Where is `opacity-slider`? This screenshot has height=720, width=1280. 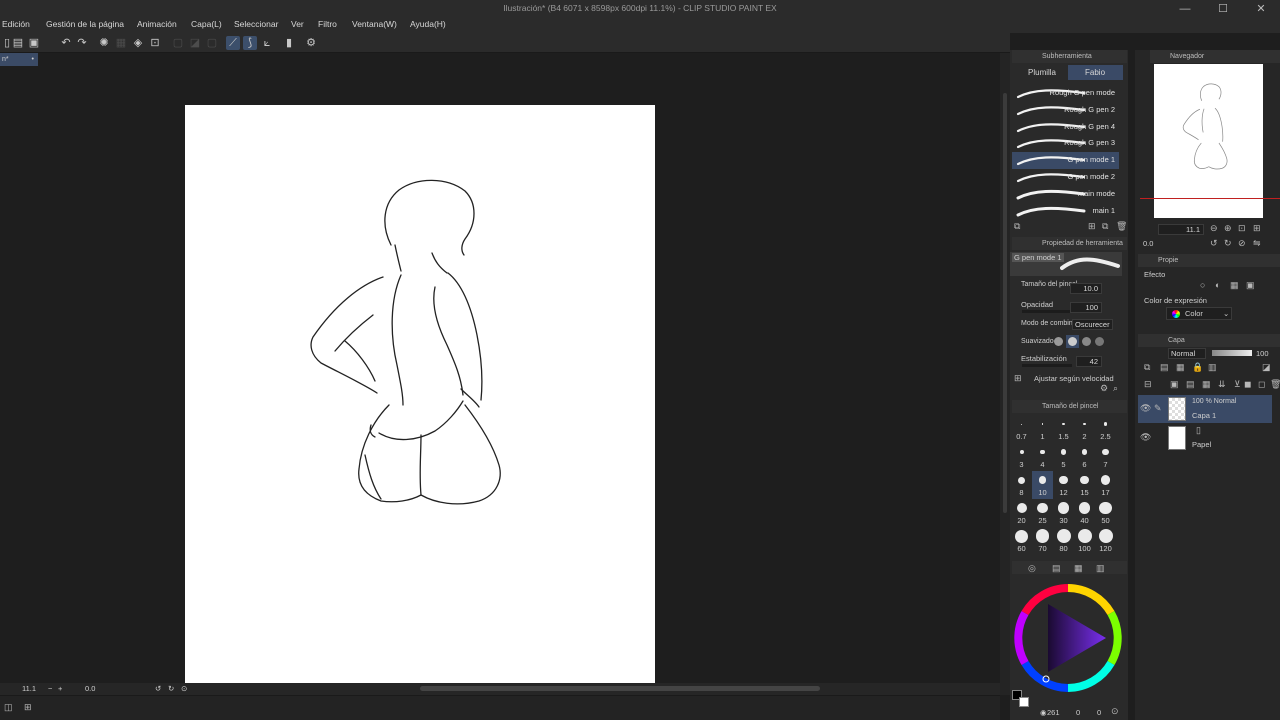
opacity-slider is located at coordinates (1047, 311).